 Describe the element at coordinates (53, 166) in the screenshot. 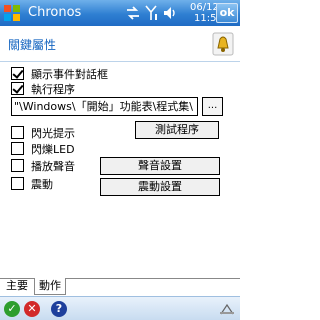

I see `play-sound-label: 播放聲音` at that location.